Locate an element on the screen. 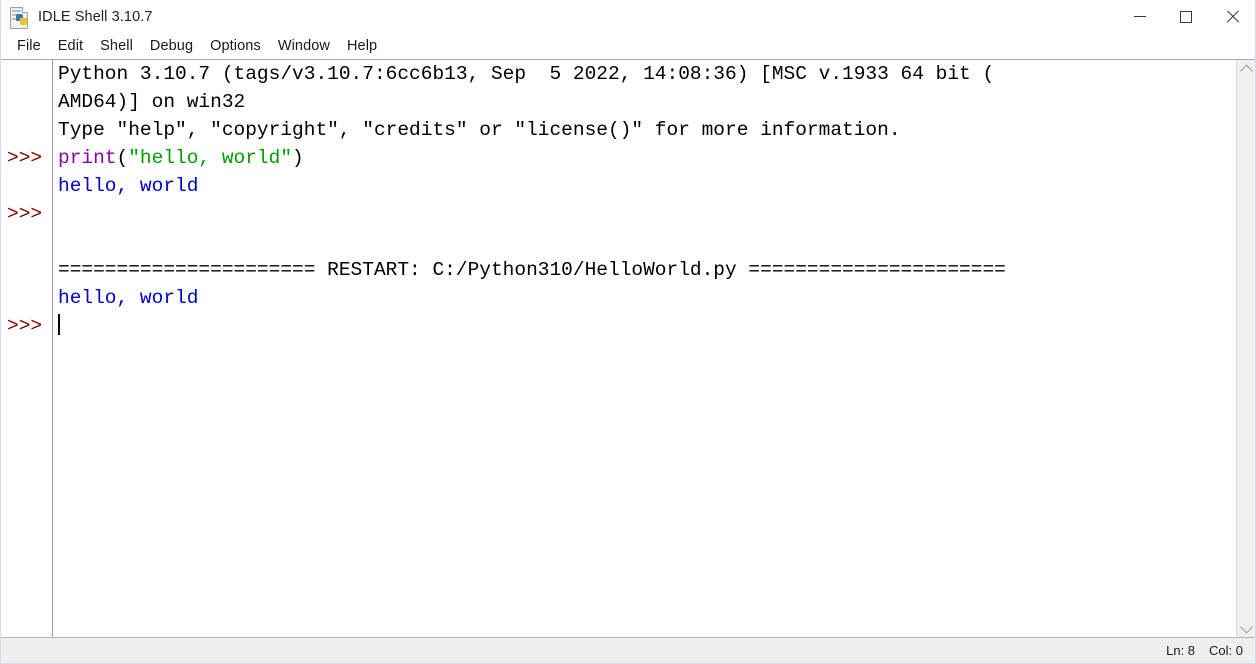 Image resolution: width=1256 pixels, height=664 pixels. chevron-up-icon is located at coordinates (1246, 70).